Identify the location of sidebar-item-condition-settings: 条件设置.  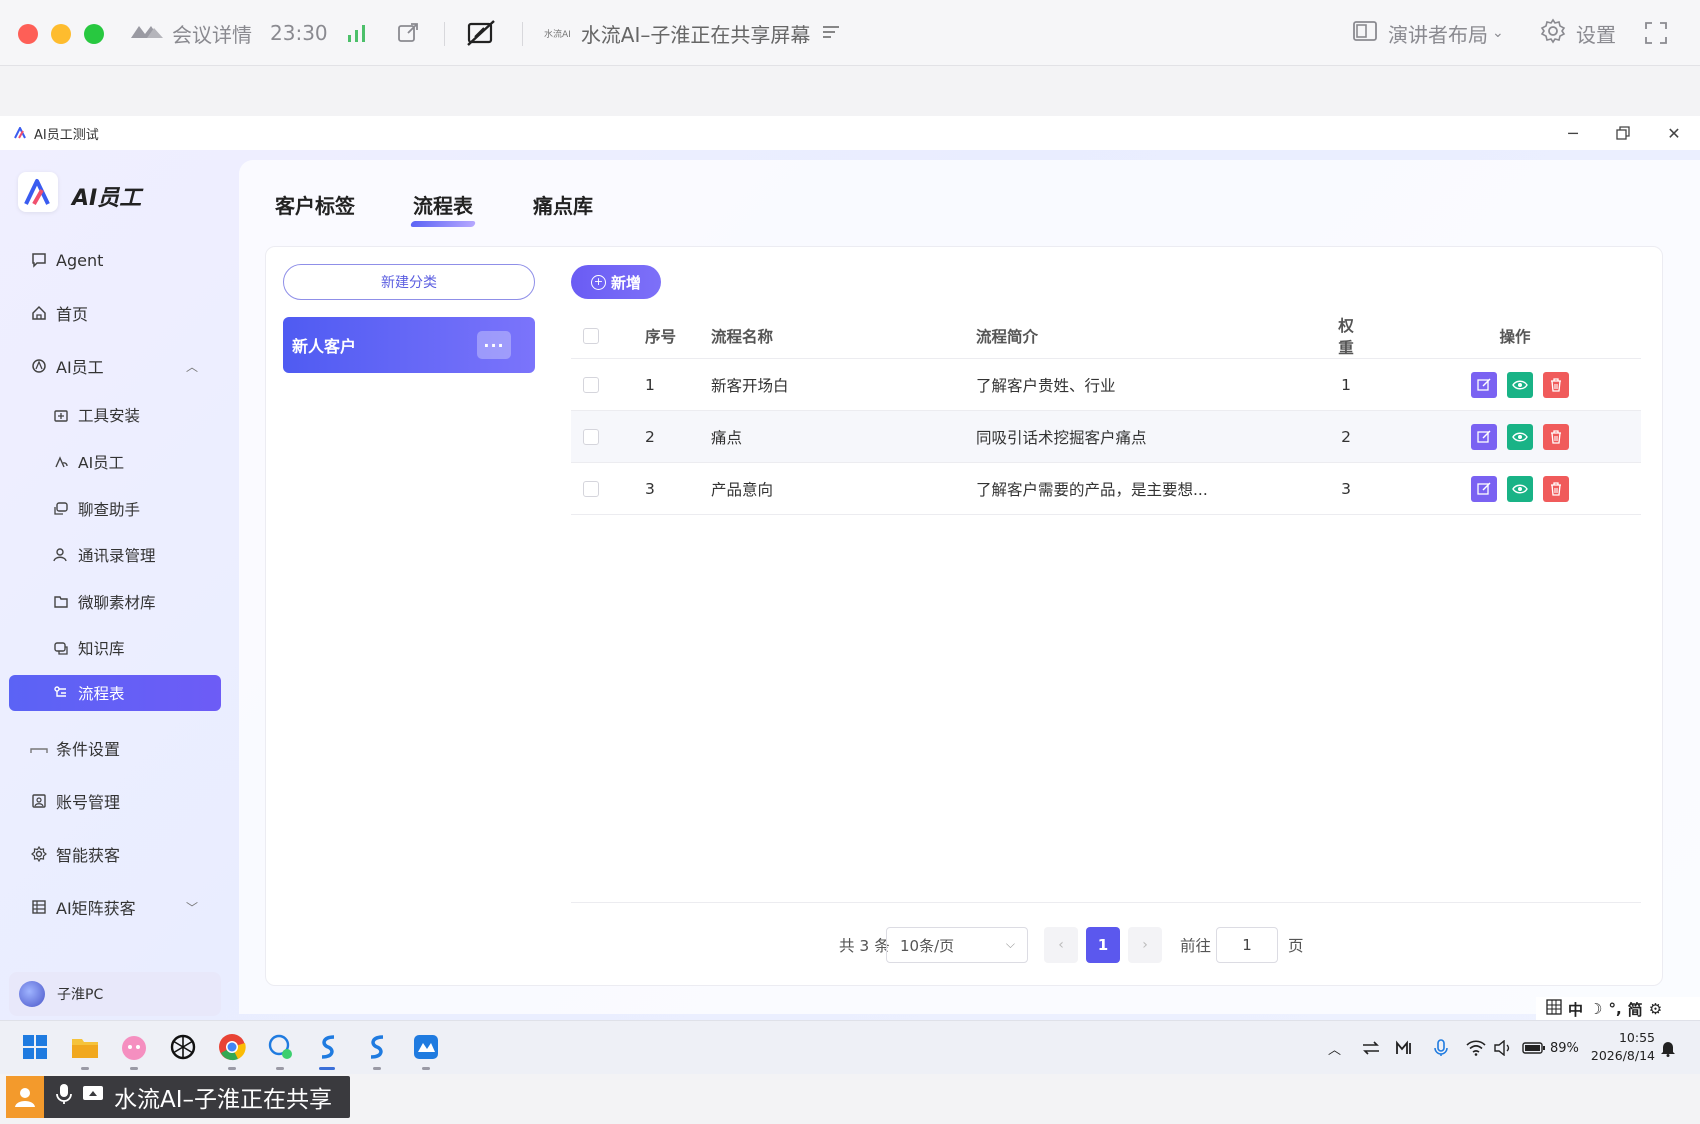
(119, 748).